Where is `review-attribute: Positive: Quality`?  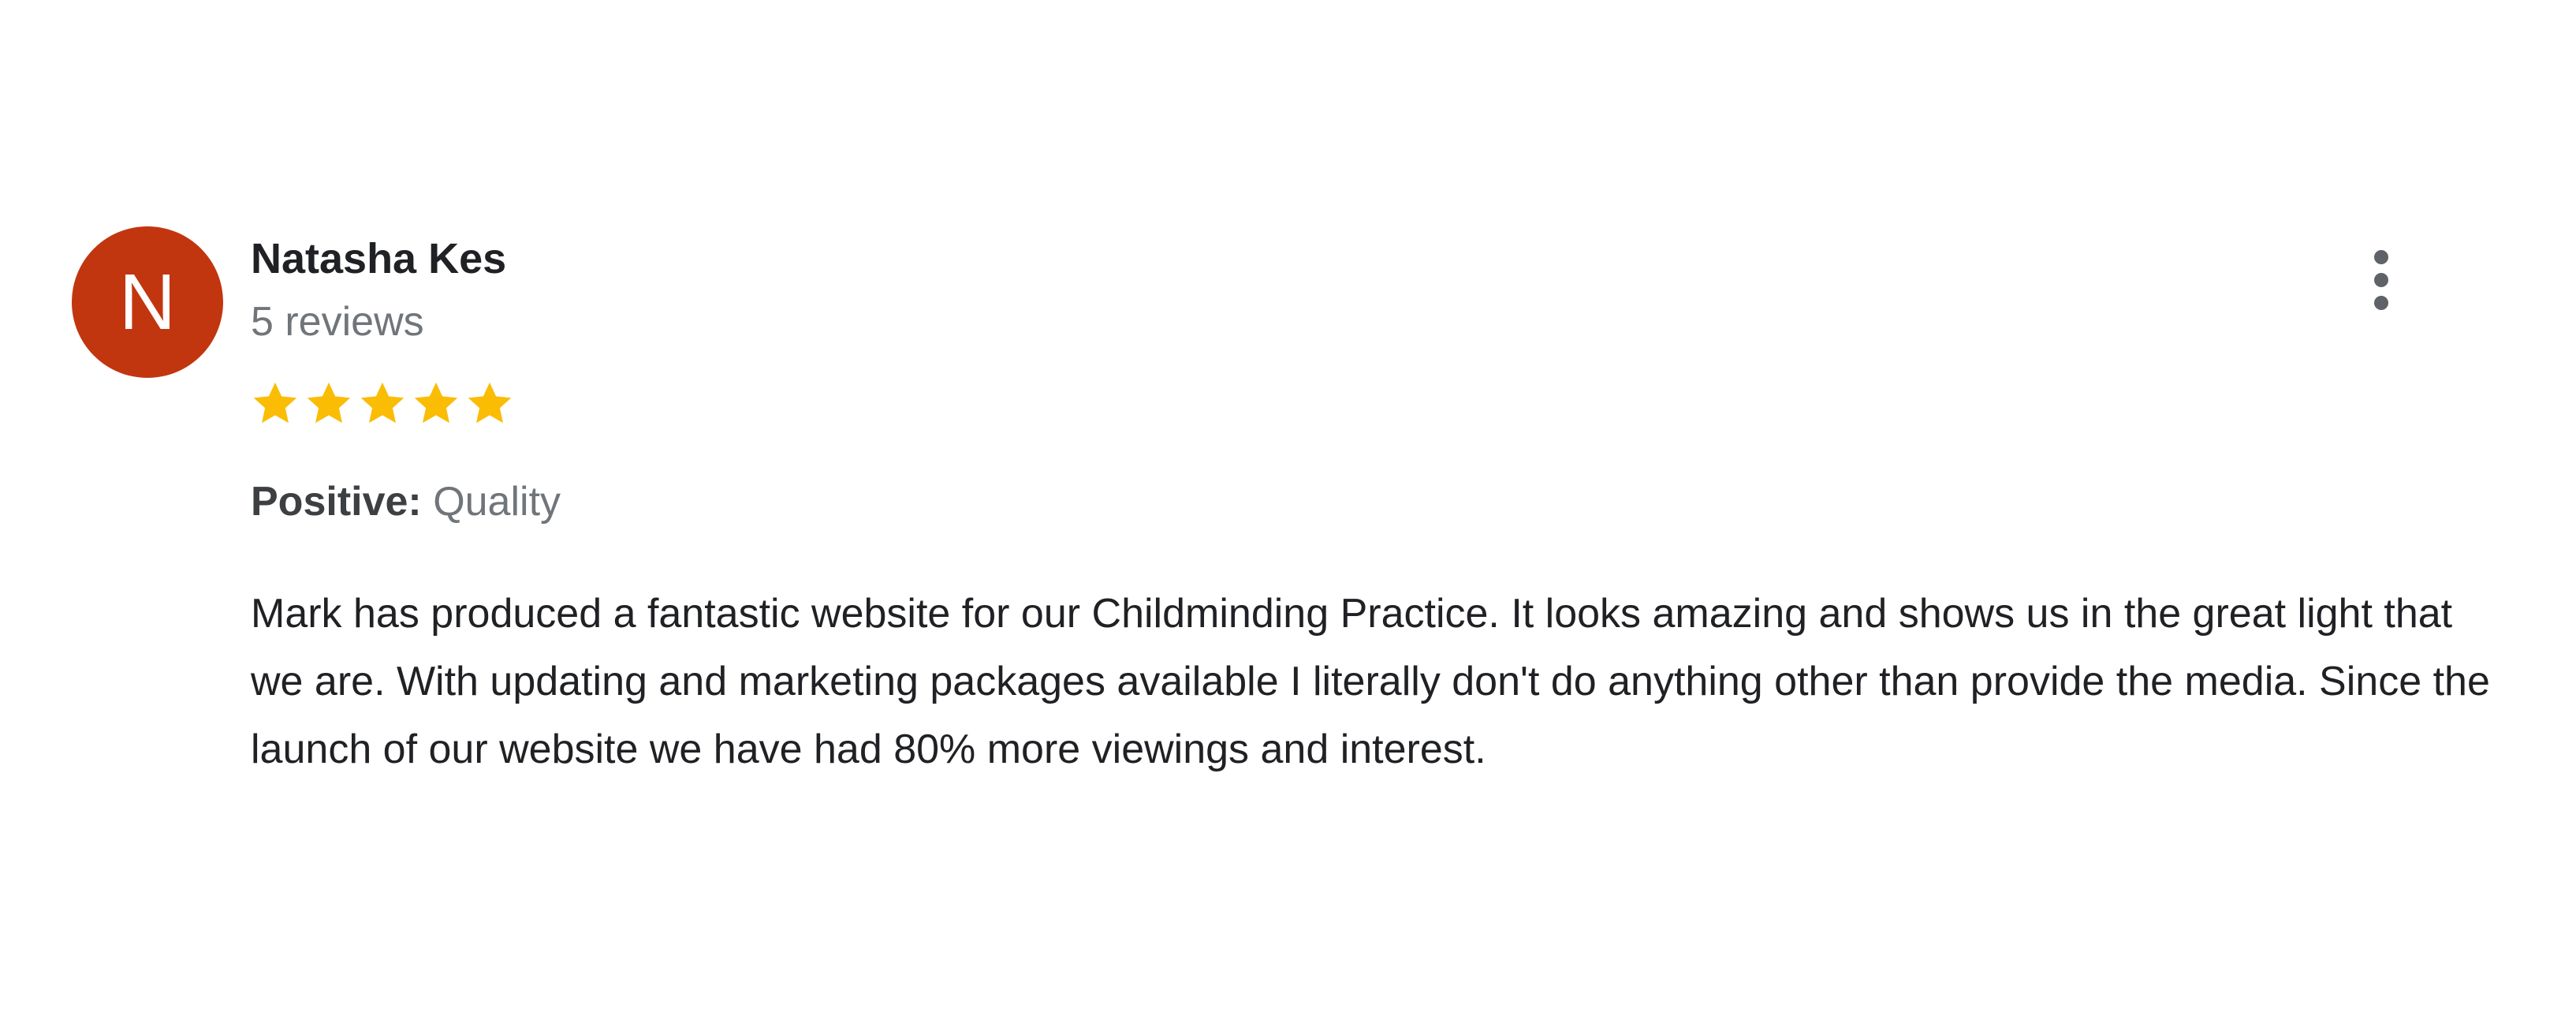 review-attribute: Positive: Quality is located at coordinates (406, 501).